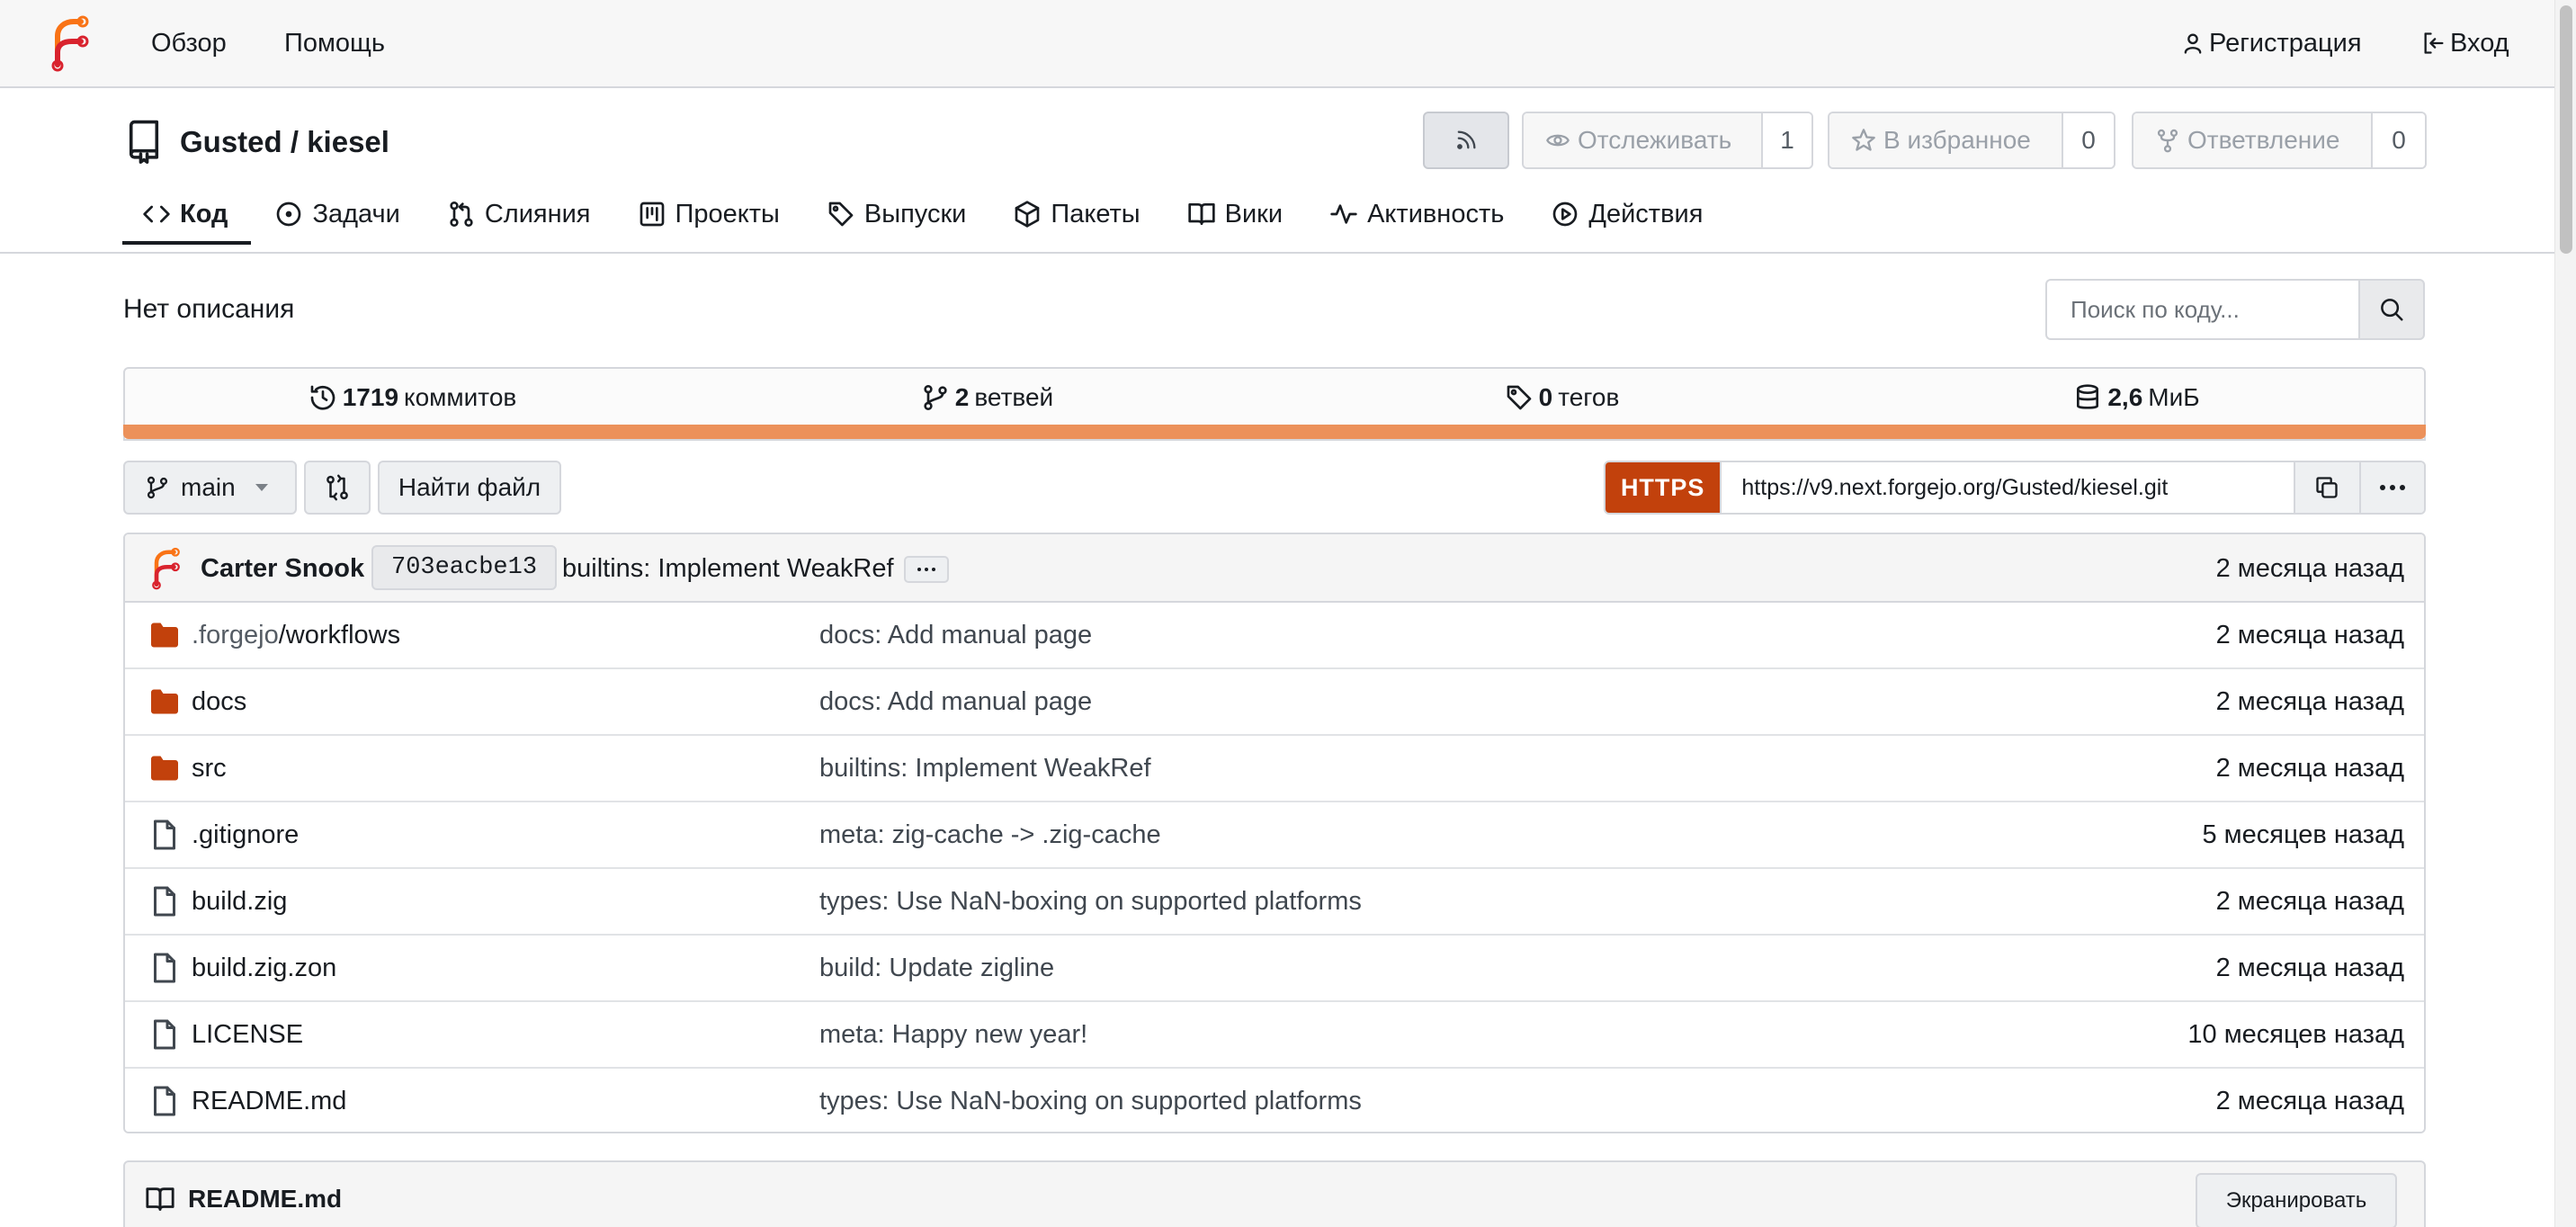  I want to click on star-button-group: В избранное 0, so click(1971, 140).